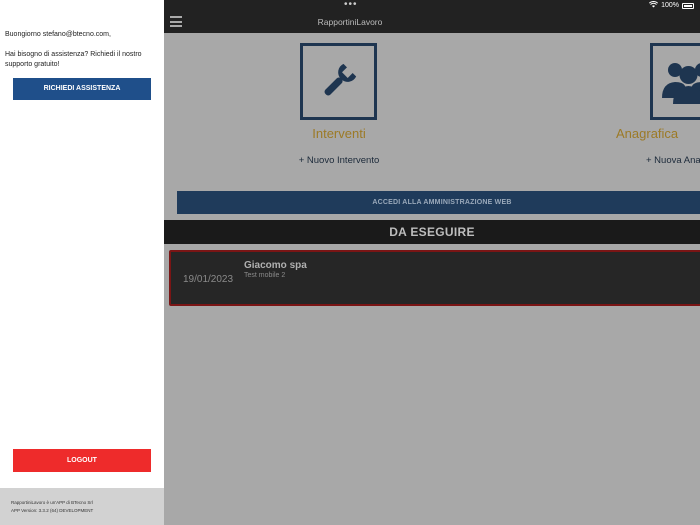 This screenshot has width=700, height=525. I want to click on status-bar: ••• 100%, so click(432, 5).